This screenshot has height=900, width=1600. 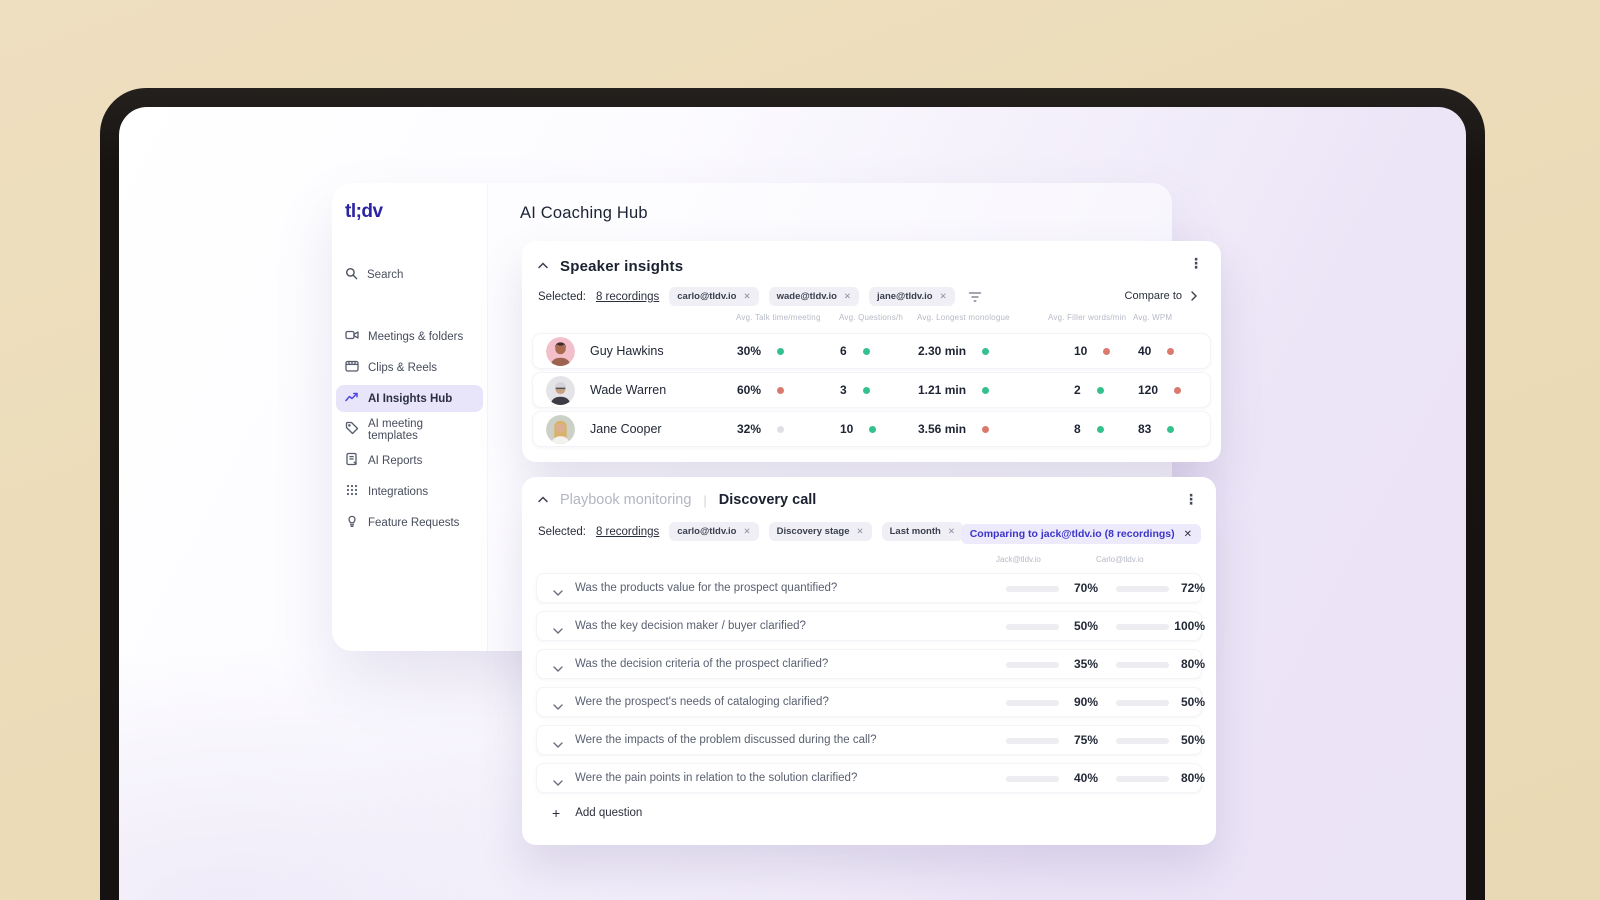 I want to click on column-header-left: Jack@tldv.io, so click(x=1018, y=559).